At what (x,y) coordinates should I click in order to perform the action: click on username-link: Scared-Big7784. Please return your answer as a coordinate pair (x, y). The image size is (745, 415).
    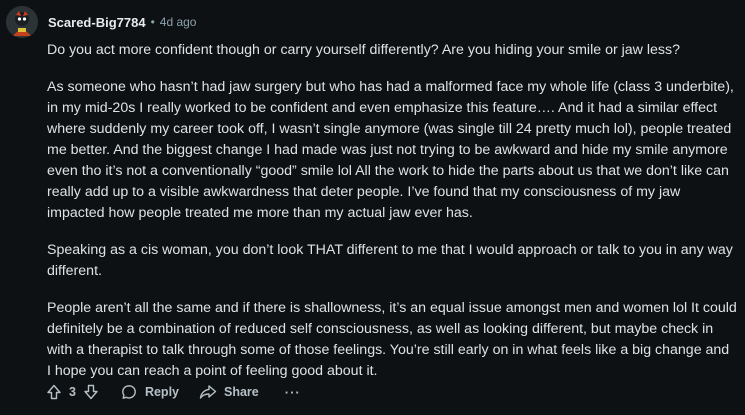
    Looking at the image, I should click on (97, 22).